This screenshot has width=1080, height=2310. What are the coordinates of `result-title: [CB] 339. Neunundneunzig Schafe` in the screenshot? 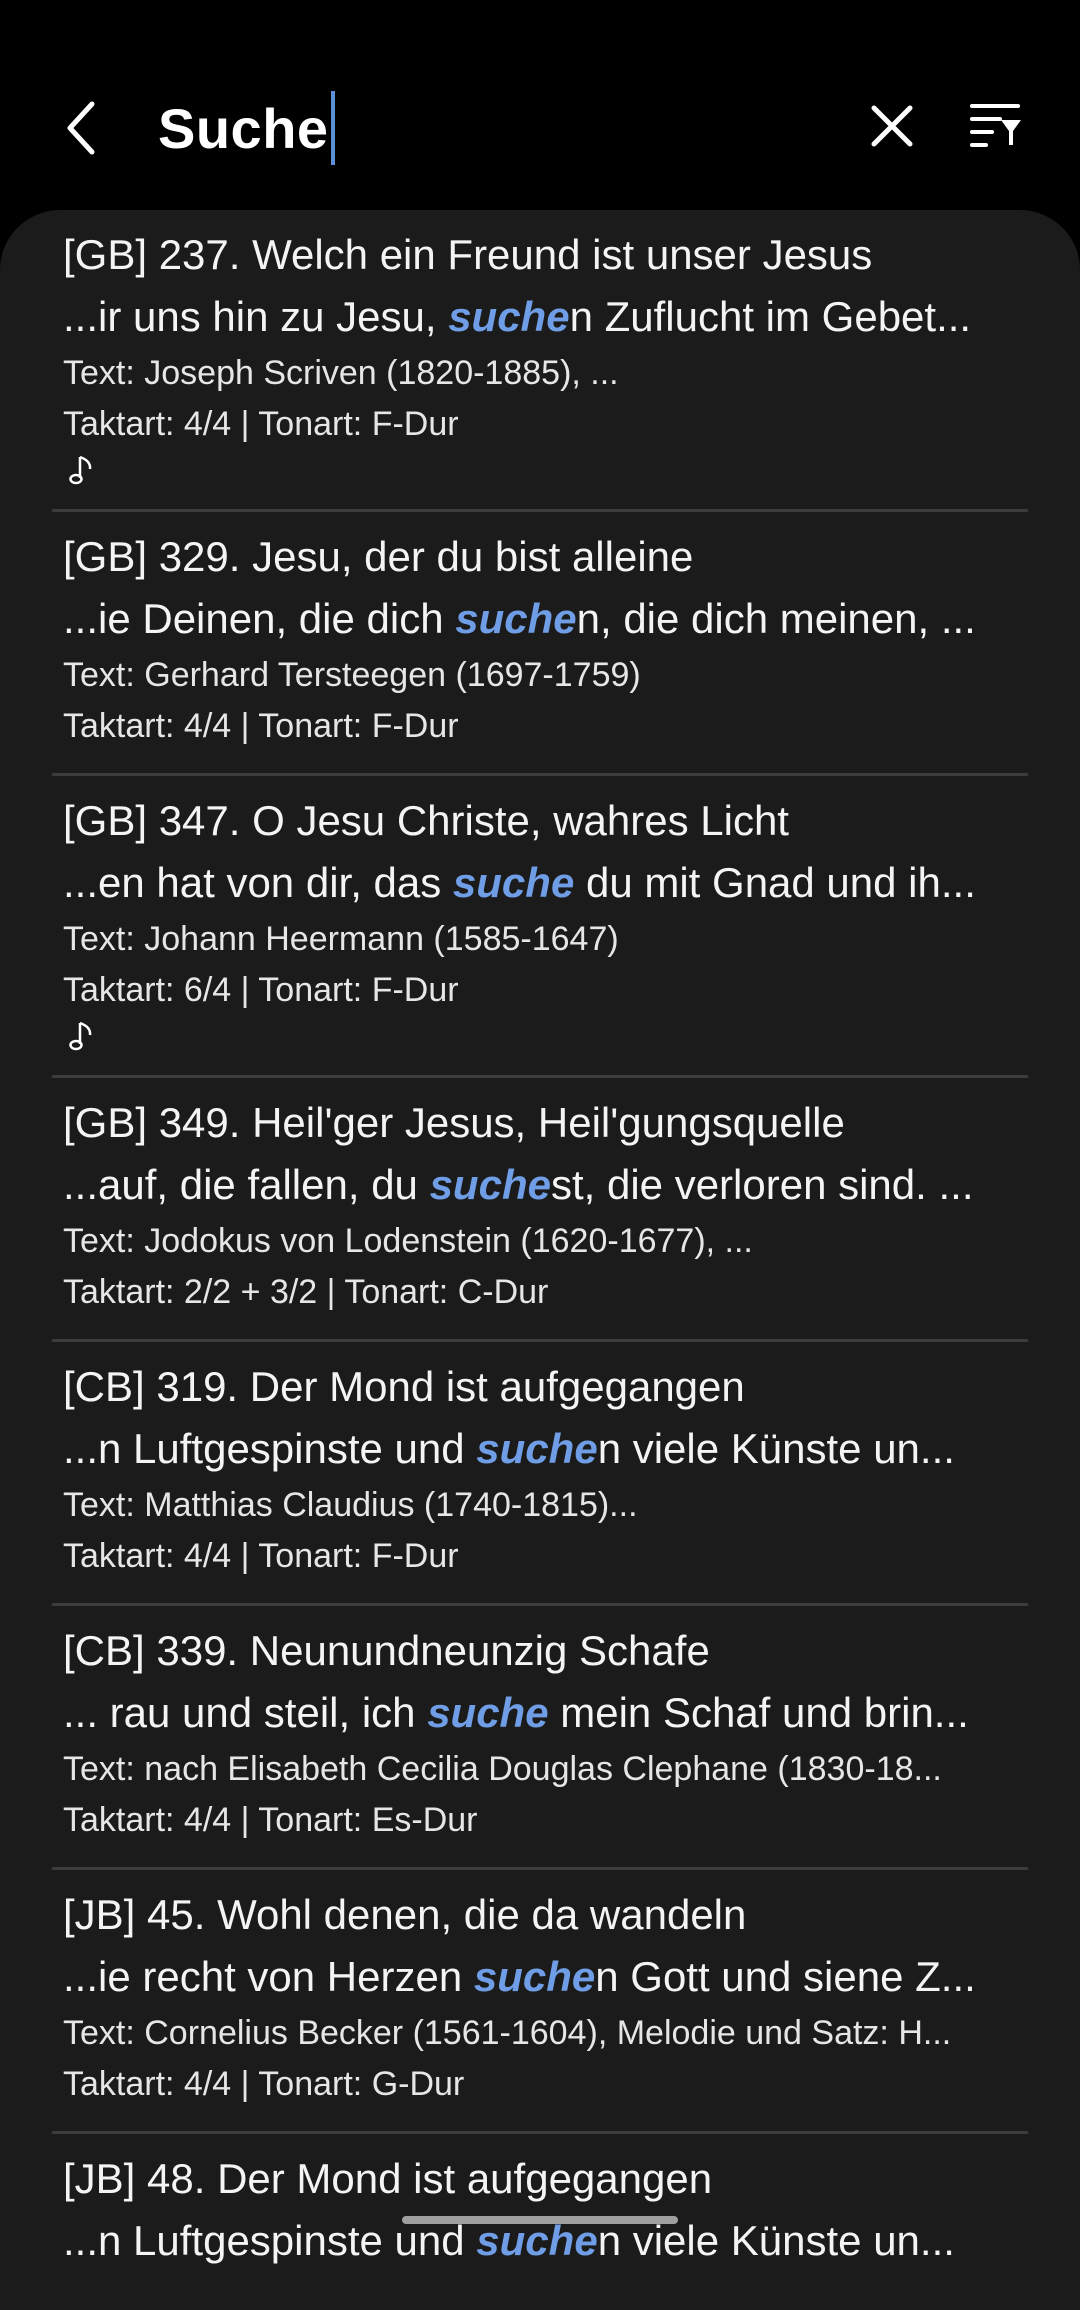 It's located at (386, 1650).